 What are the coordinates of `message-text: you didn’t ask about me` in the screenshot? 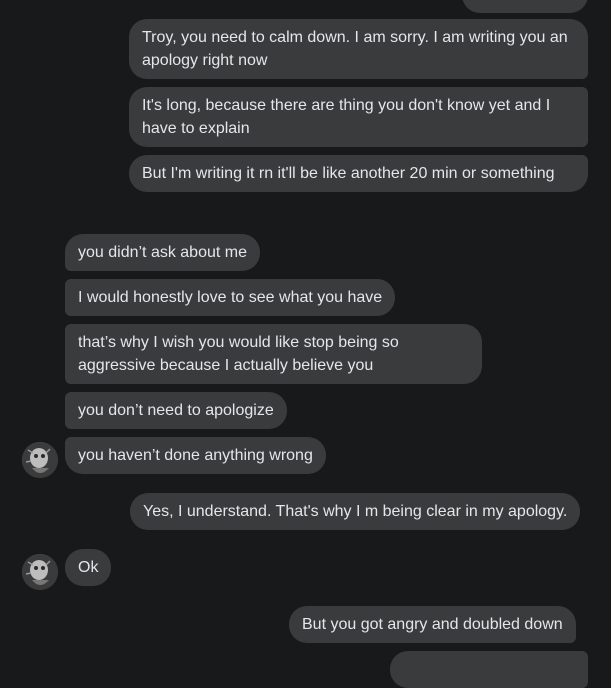 It's located at (162, 252).